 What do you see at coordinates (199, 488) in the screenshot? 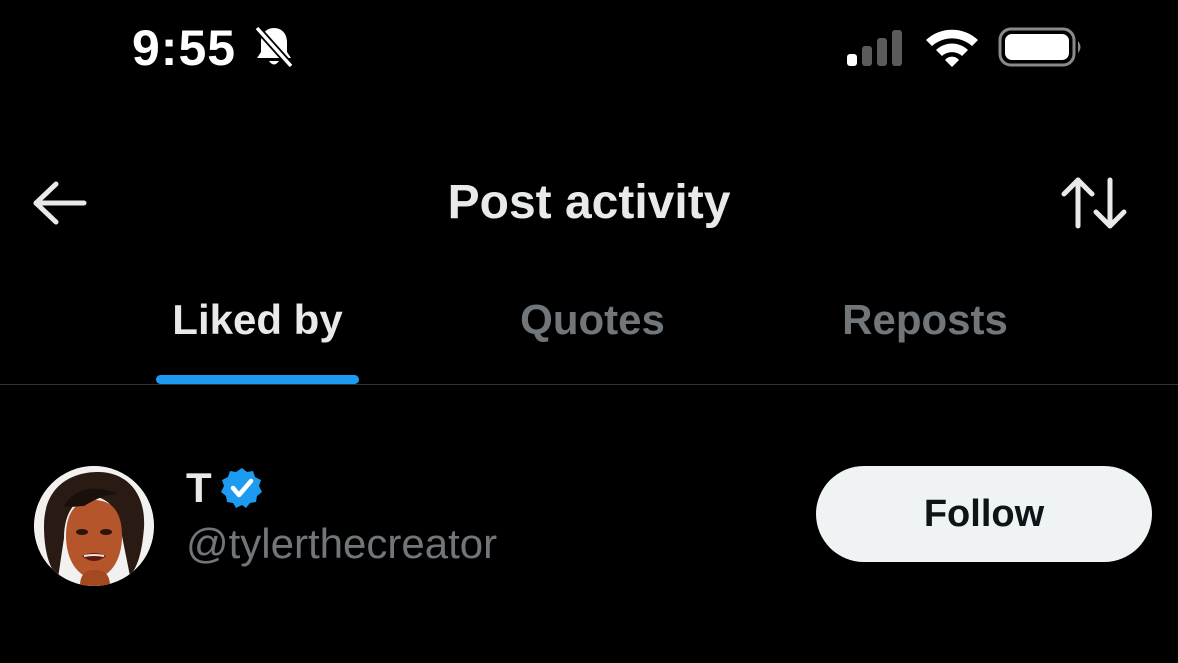
I see `user-display-name: T` at bounding box center [199, 488].